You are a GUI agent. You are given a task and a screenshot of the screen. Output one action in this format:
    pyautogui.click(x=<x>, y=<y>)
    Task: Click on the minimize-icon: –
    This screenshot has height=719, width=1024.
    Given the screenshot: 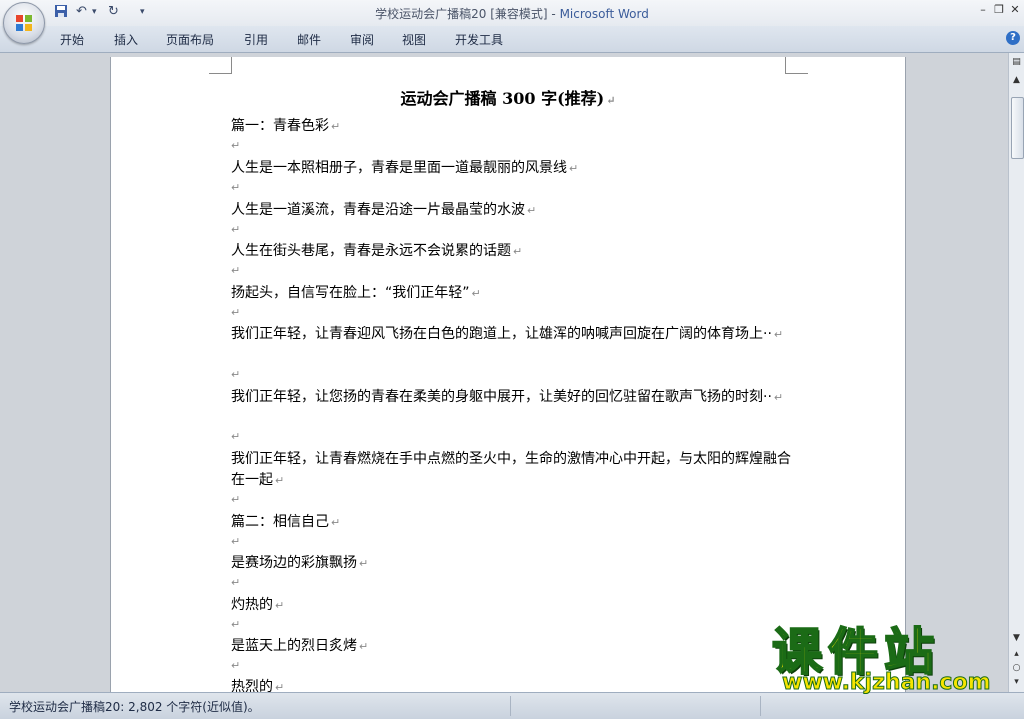 What is the action you would take?
    pyautogui.click(x=983, y=9)
    